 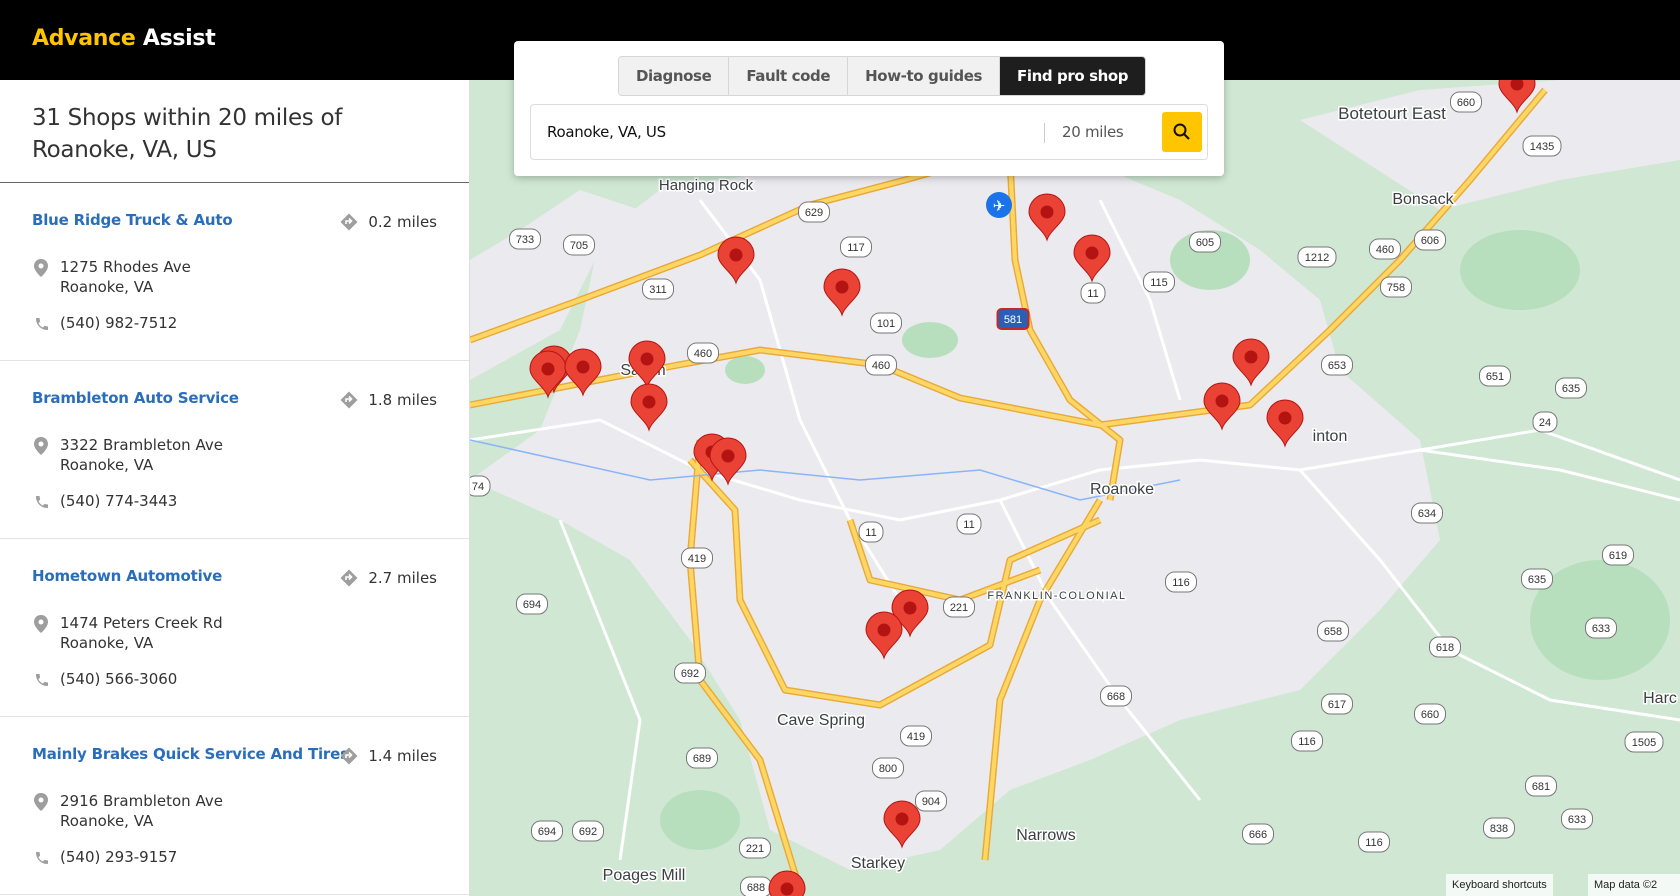 What do you see at coordinates (1337, 365) in the screenshot?
I see `route-shield: 653` at bounding box center [1337, 365].